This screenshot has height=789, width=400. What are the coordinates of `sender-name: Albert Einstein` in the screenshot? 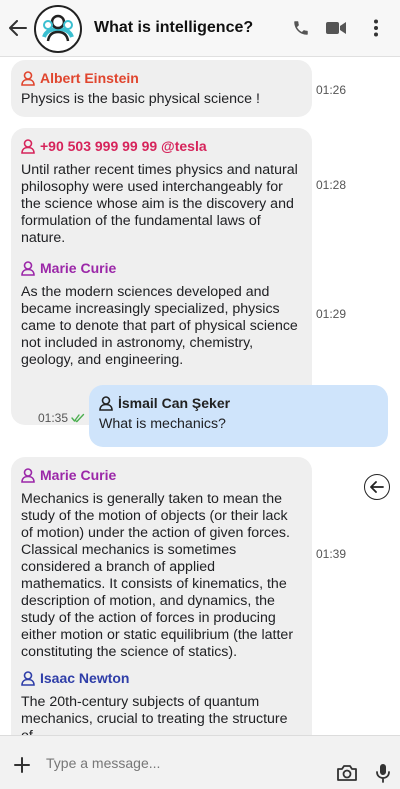 It's located at (89, 78).